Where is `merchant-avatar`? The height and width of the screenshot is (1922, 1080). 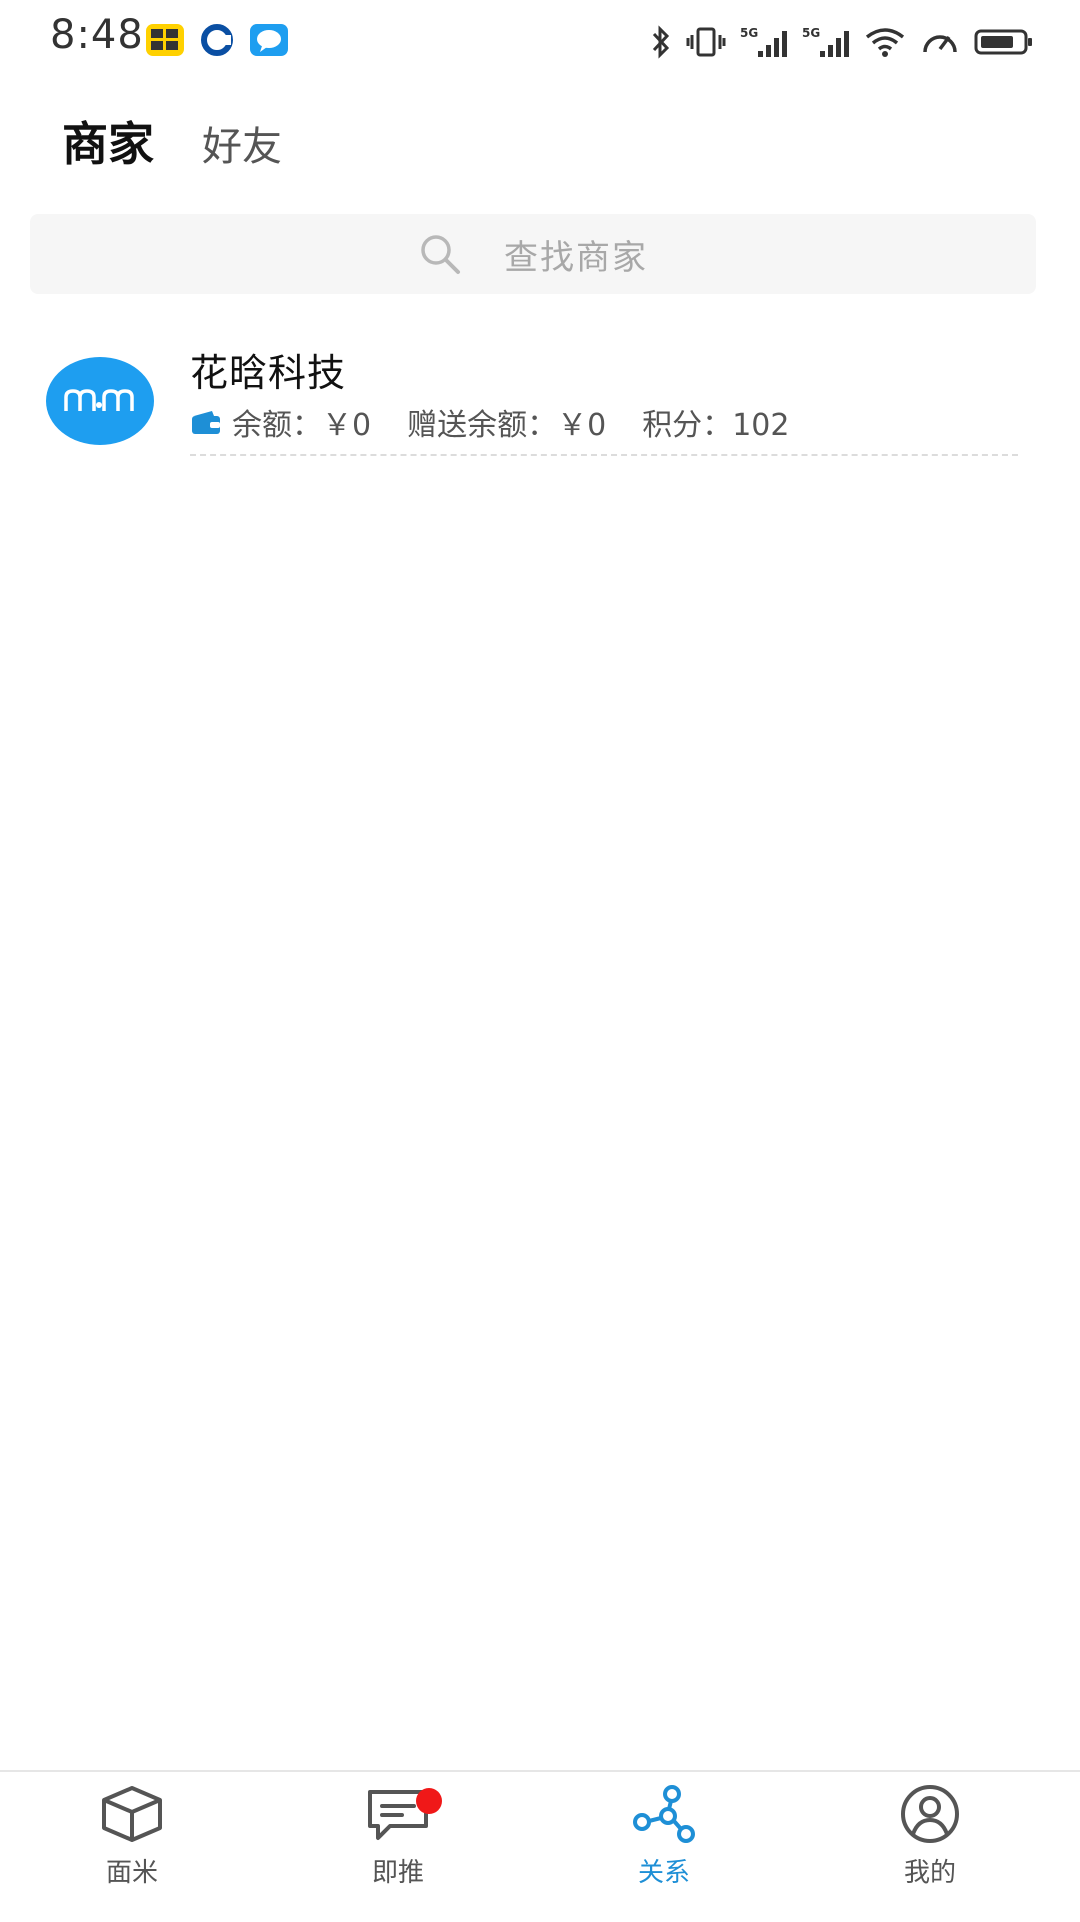 merchant-avatar is located at coordinates (100, 401).